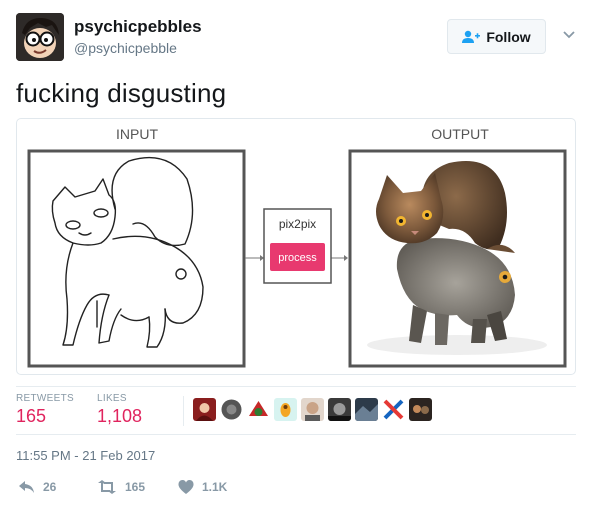  Describe the element at coordinates (125, 48) in the screenshot. I see `user-handle: @psychicpebble` at that location.